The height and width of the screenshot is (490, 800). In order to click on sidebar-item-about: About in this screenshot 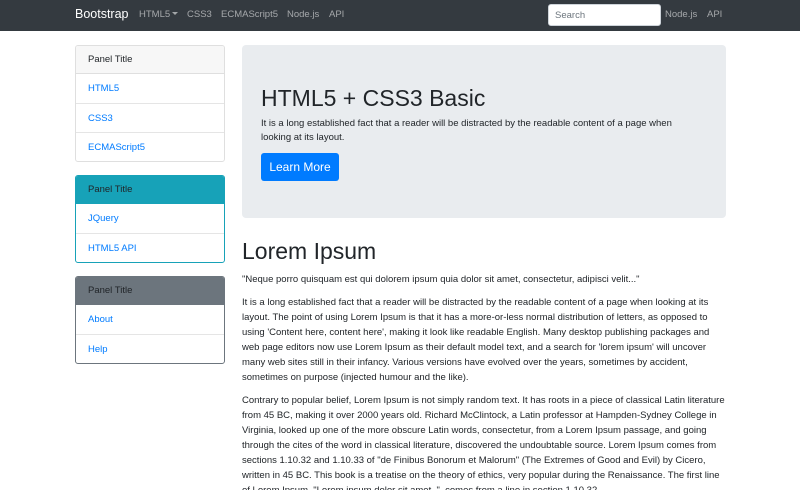, I will do `click(150, 319)`.